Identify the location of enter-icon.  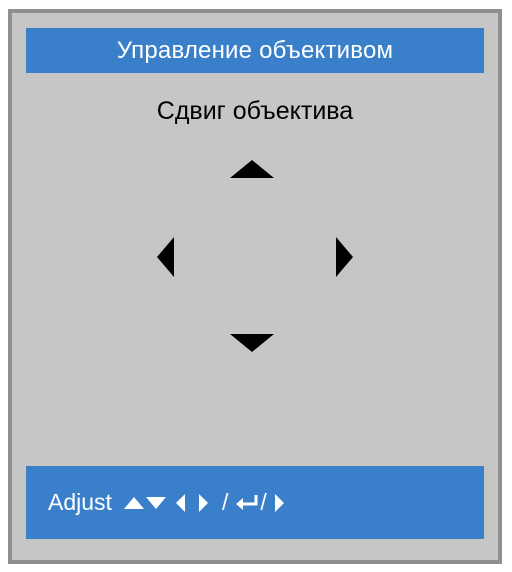
(247, 502).